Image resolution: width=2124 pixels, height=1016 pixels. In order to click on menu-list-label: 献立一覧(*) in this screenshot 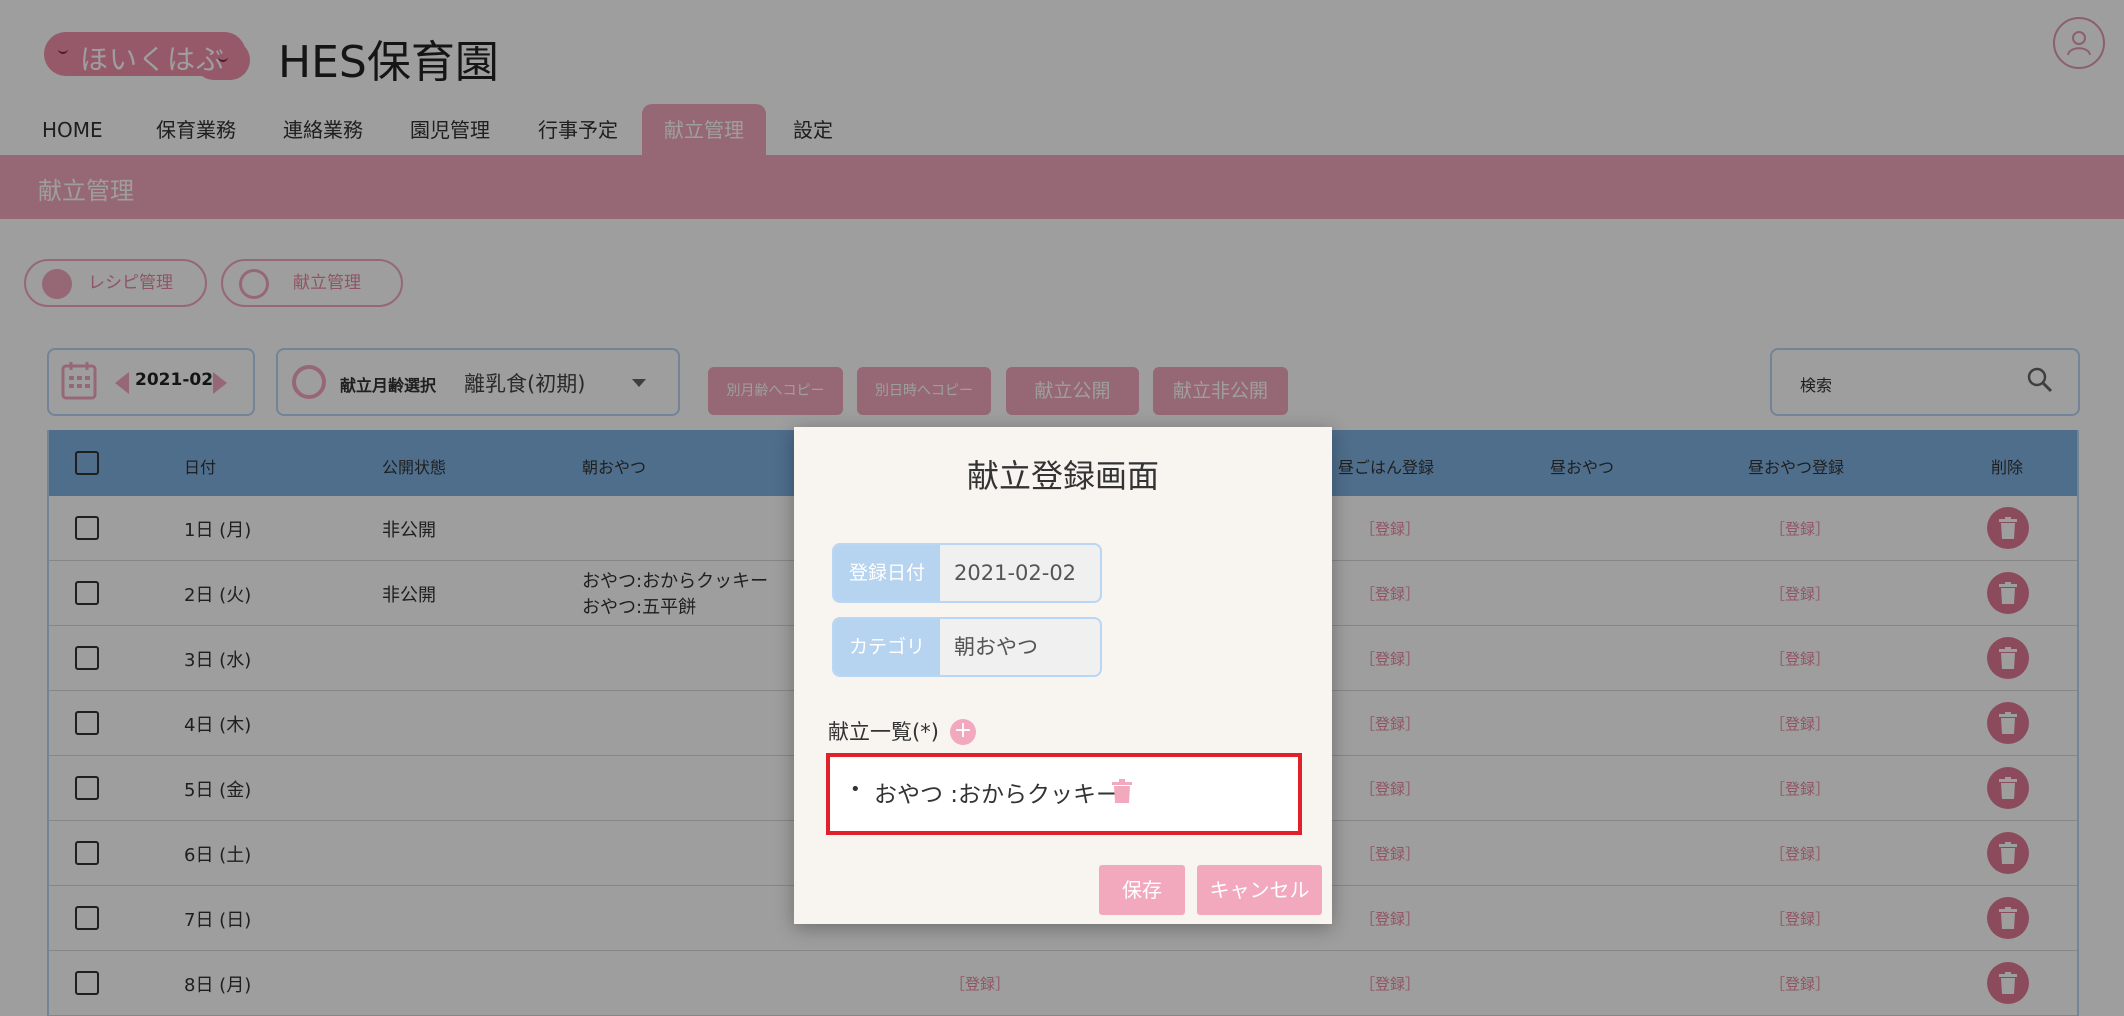, I will do `click(883, 732)`.